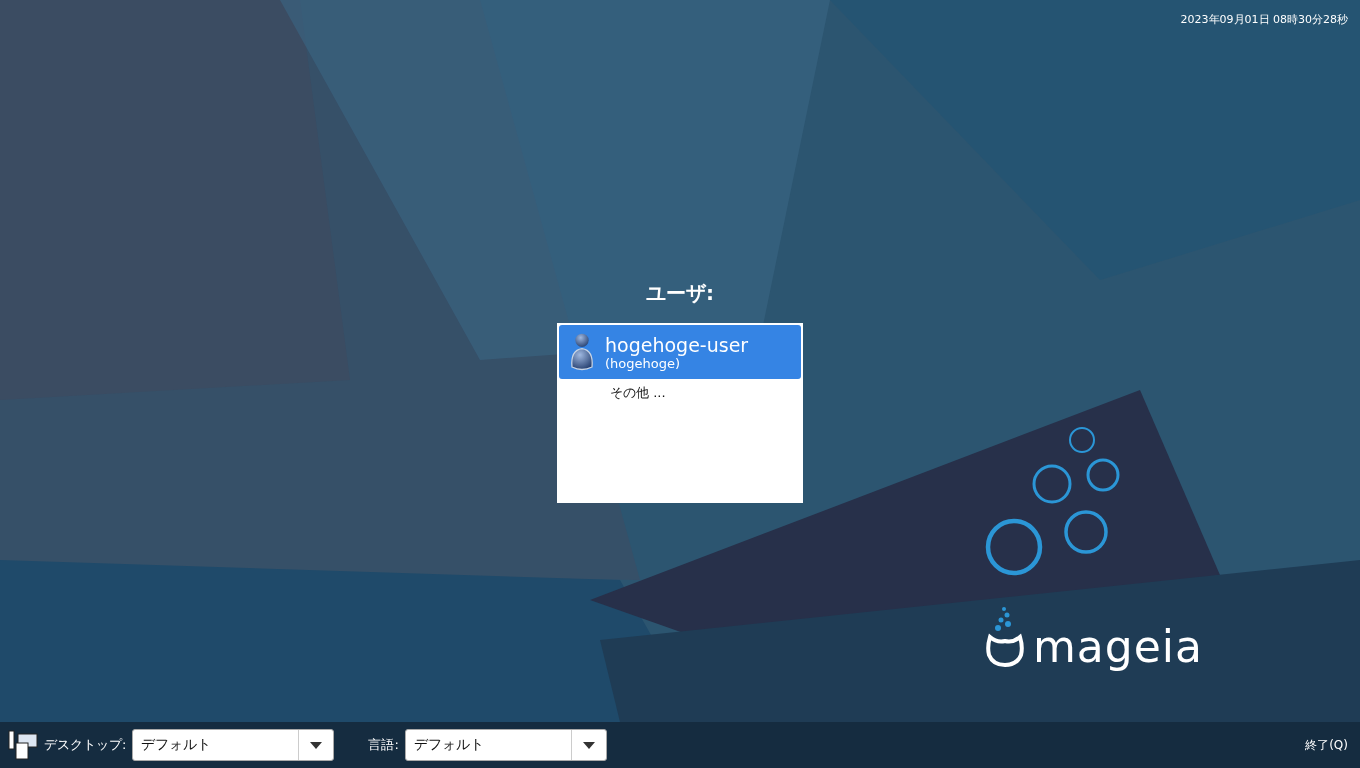 This screenshot has height=768, width=1360. Describe the element at coordinates (505, 745) in the screenshot. I see `language-dropdown: デフォルト` at that location.